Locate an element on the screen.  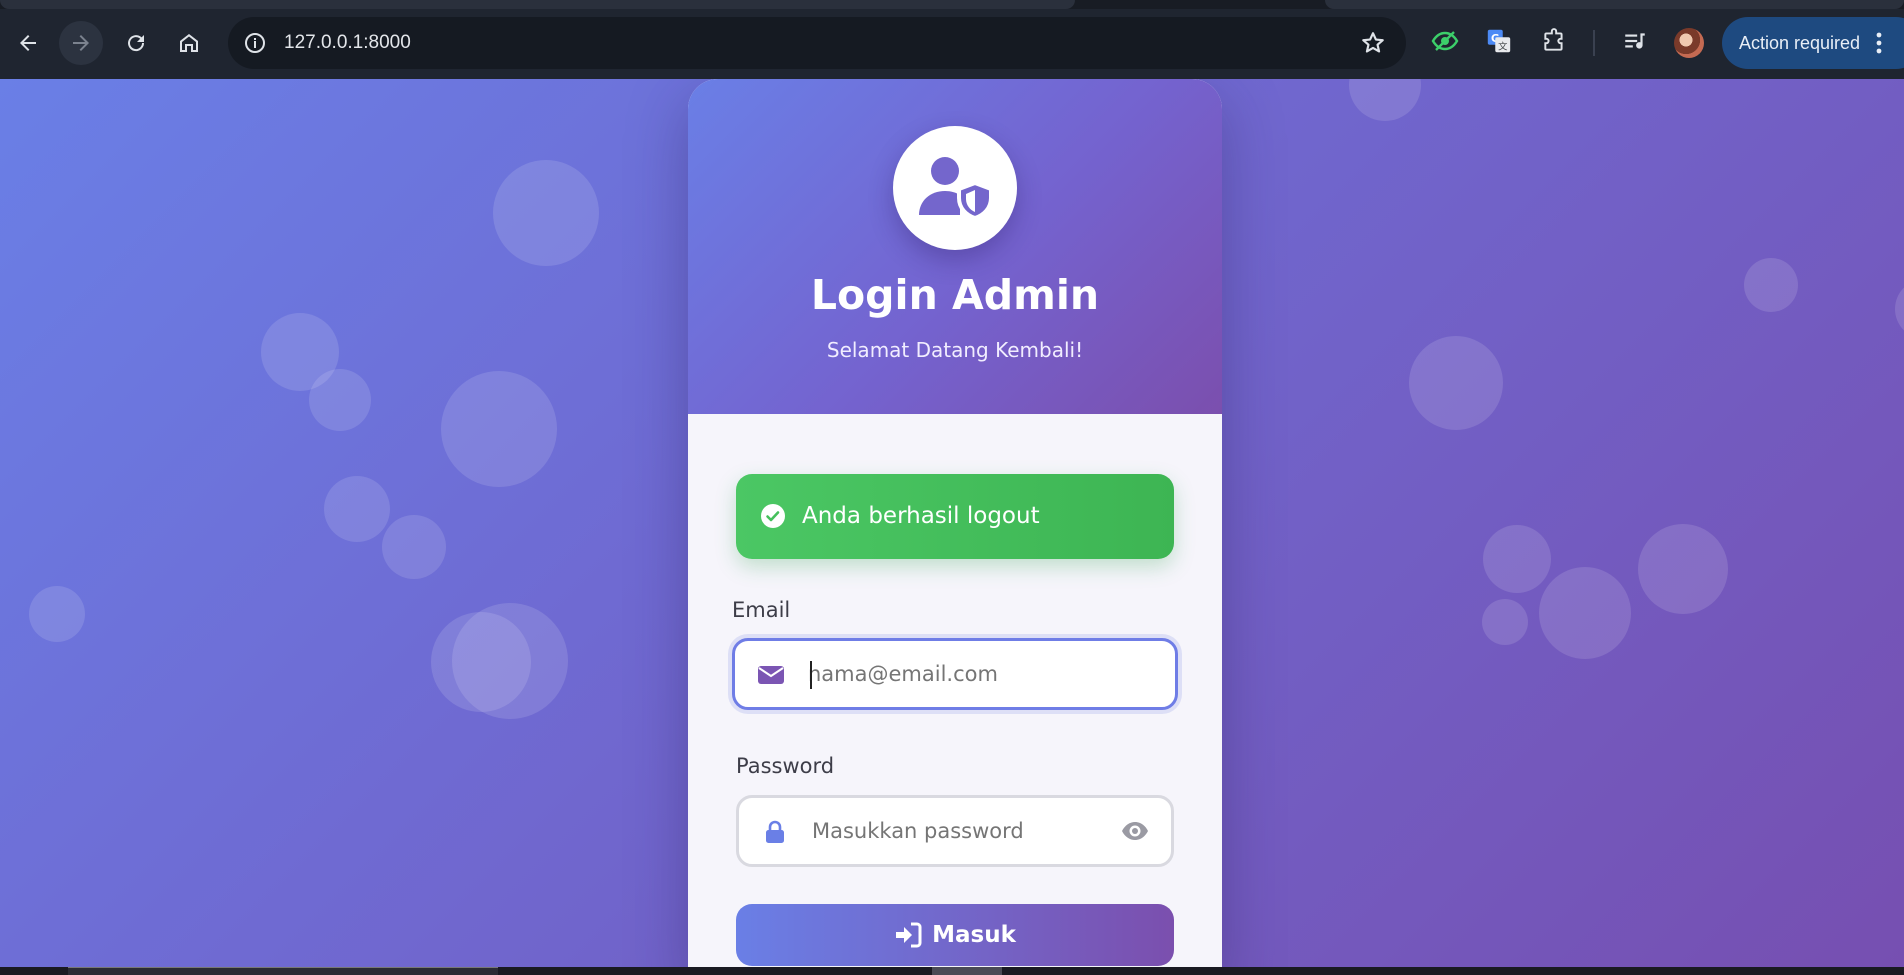
forward-arrow-icon is located at coordinates (81, 43).